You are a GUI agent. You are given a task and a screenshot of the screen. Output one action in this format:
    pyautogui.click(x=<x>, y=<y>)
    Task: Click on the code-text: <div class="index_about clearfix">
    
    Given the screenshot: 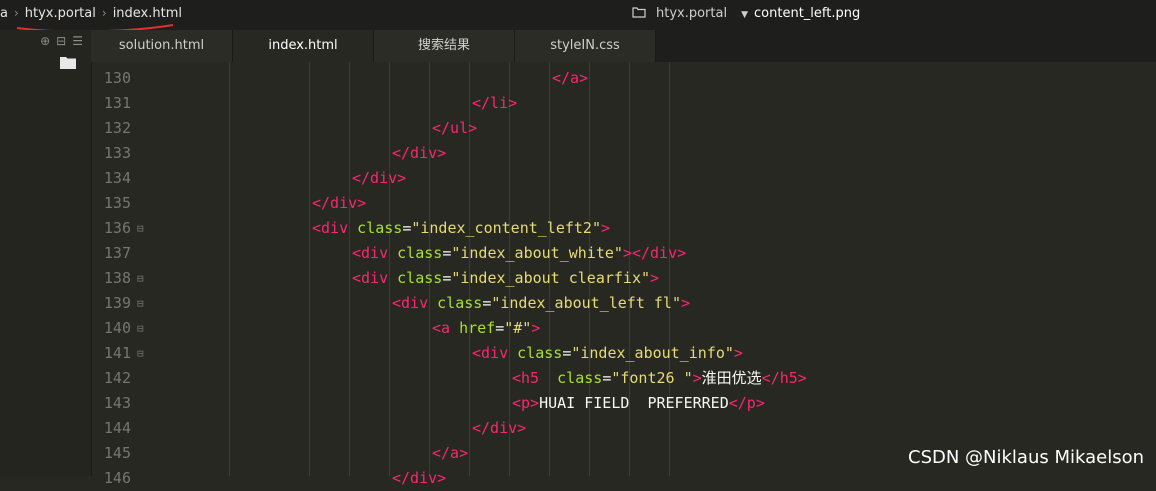 What is the action you would take?
    pyautogui.click(x=505, y=278)
    